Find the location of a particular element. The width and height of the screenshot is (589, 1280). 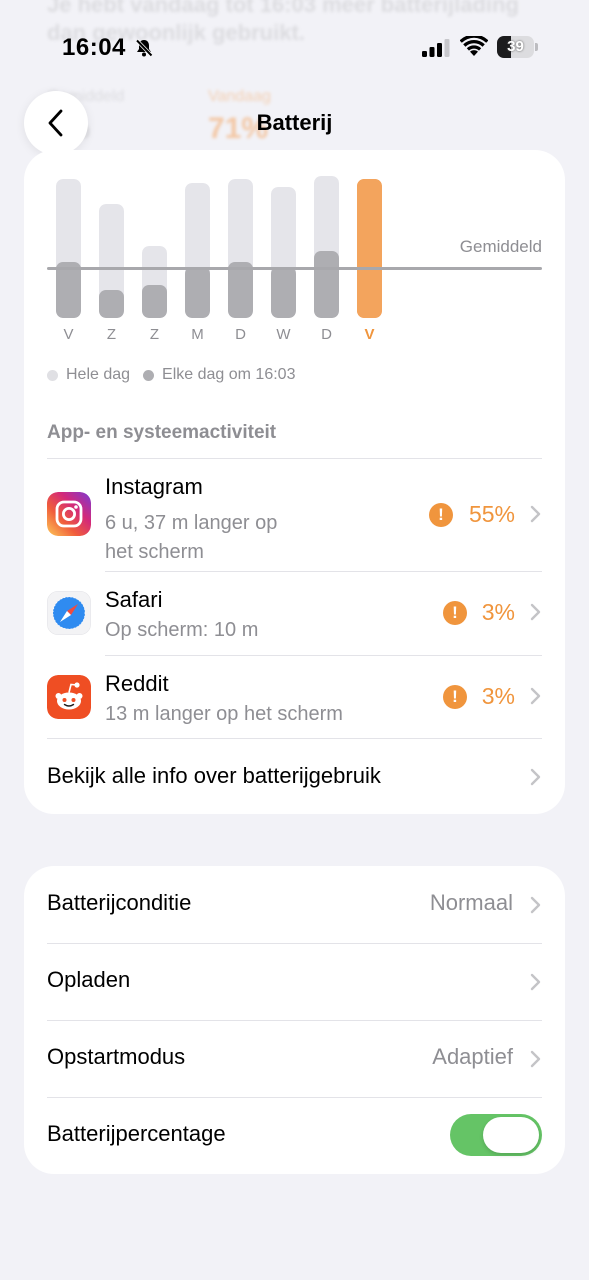

charging-row: Opladen is located at coordinates (294, 981).